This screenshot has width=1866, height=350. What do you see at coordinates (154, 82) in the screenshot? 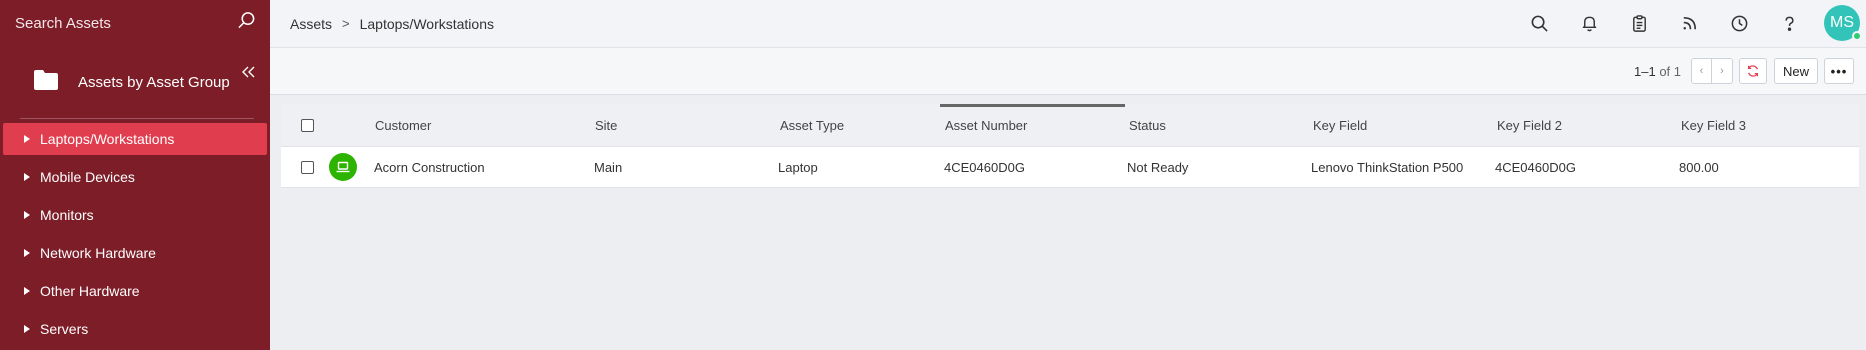
I see `asset-group-title: Assets by Asset Group` at bounding box center [154, 82].